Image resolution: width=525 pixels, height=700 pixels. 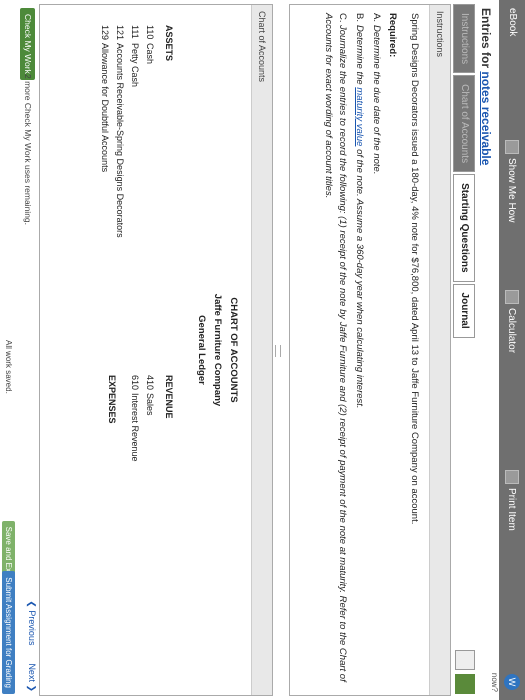 I want to click on print-item-button: Print Item, so click(x=512, y=500).